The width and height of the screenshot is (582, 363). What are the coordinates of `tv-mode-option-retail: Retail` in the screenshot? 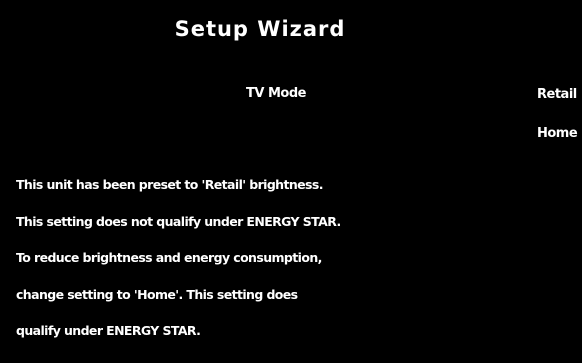 It's located at (557, 94).